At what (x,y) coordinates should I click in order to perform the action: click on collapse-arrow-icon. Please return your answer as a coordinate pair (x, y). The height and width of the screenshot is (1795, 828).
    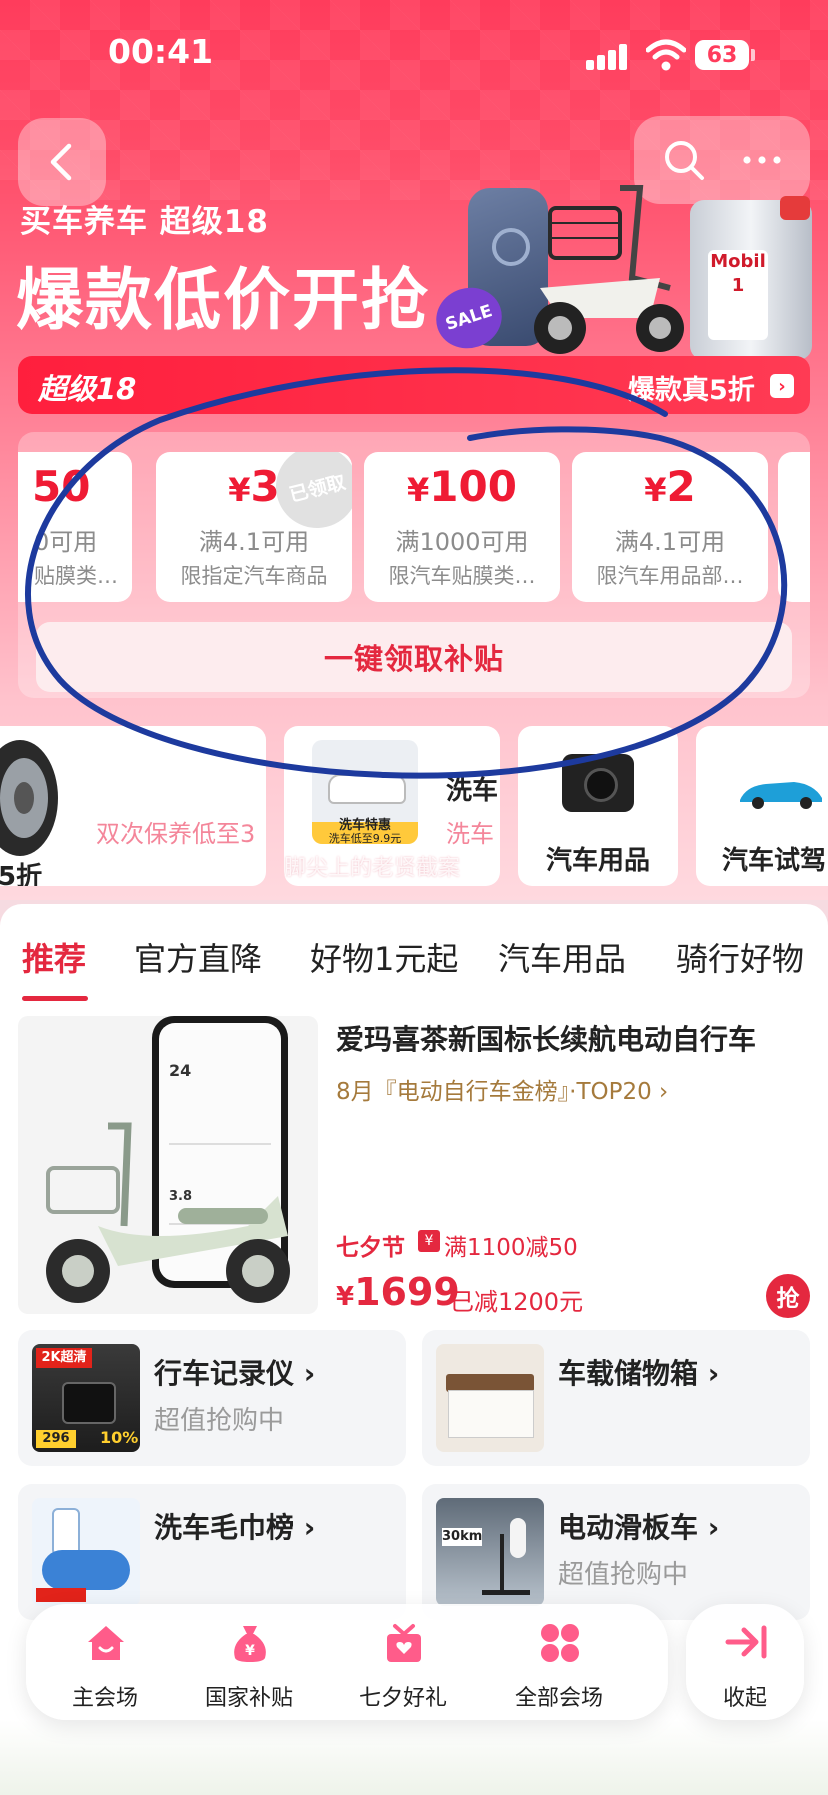
    Looking at the image, I should click on (746, 1642).